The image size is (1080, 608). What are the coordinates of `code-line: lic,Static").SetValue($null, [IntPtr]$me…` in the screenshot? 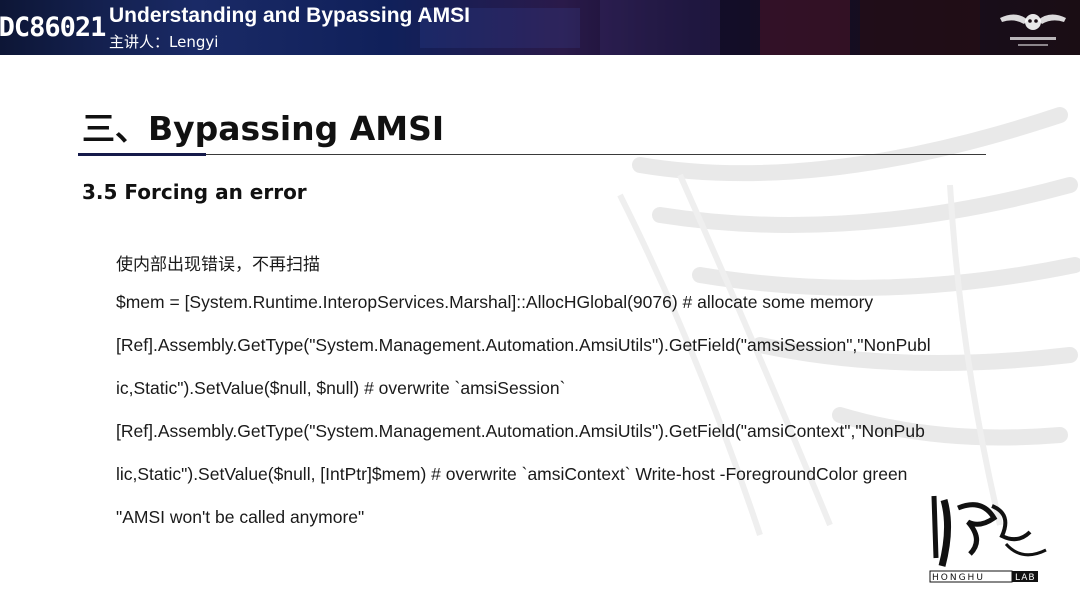 It's located at (512, 474).